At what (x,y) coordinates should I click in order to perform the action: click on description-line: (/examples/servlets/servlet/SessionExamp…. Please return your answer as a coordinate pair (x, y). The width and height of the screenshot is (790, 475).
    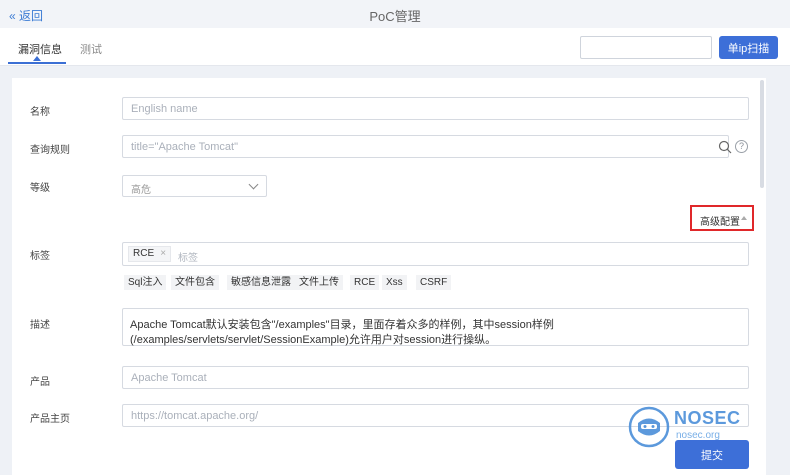
    Looking at the image, I should click on (313, 340).